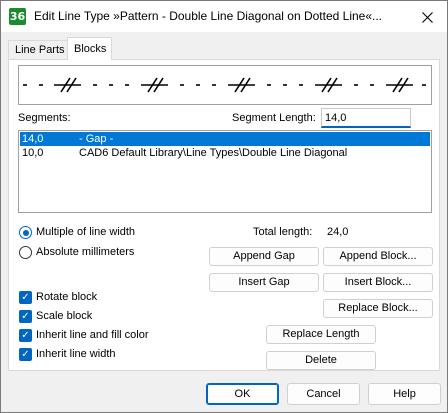 The image size is (448, 413). Describe the element at coordinates (323, 394) in the screenshot. I see `cancel-button: Cancel` at that location.